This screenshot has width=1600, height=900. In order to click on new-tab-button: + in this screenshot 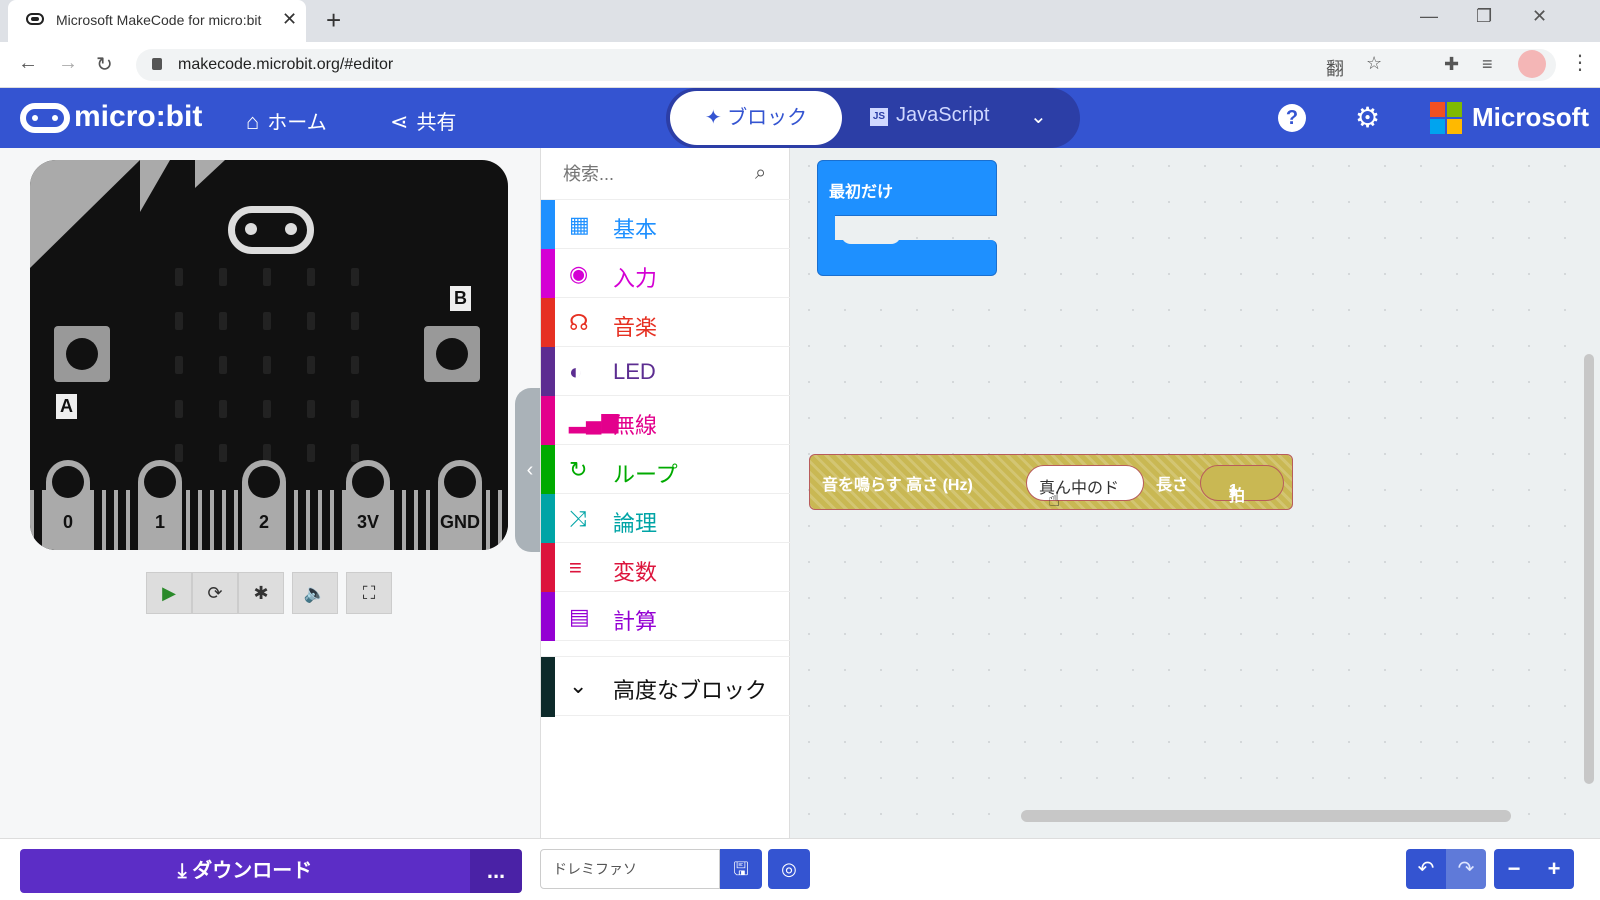, I will do `click(333, 20)`.